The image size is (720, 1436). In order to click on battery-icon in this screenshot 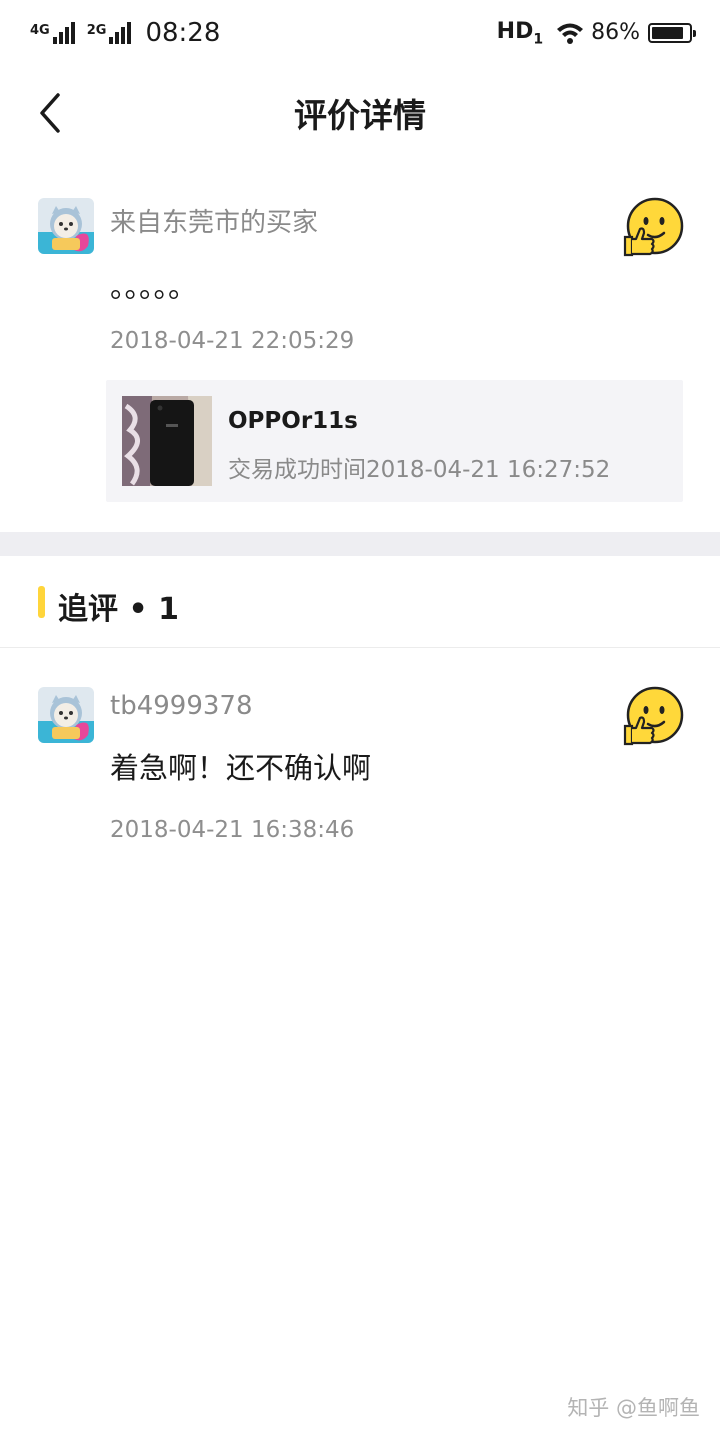, I will do `click(672, 32)`.